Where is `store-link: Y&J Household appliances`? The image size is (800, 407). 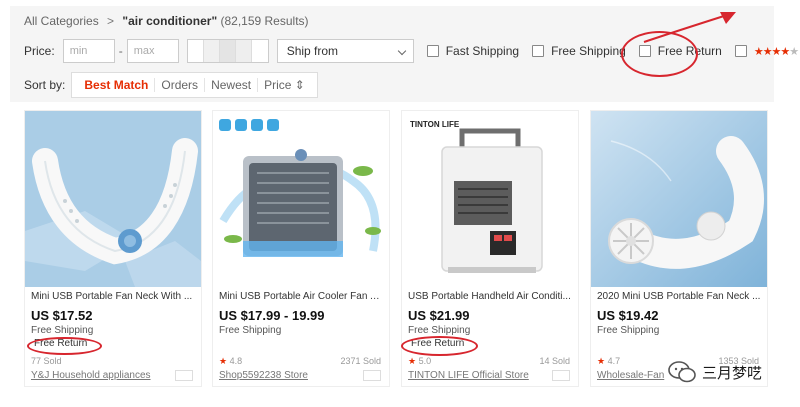 store-link: Y&J Household appliances is located at coordinates (91, 375).